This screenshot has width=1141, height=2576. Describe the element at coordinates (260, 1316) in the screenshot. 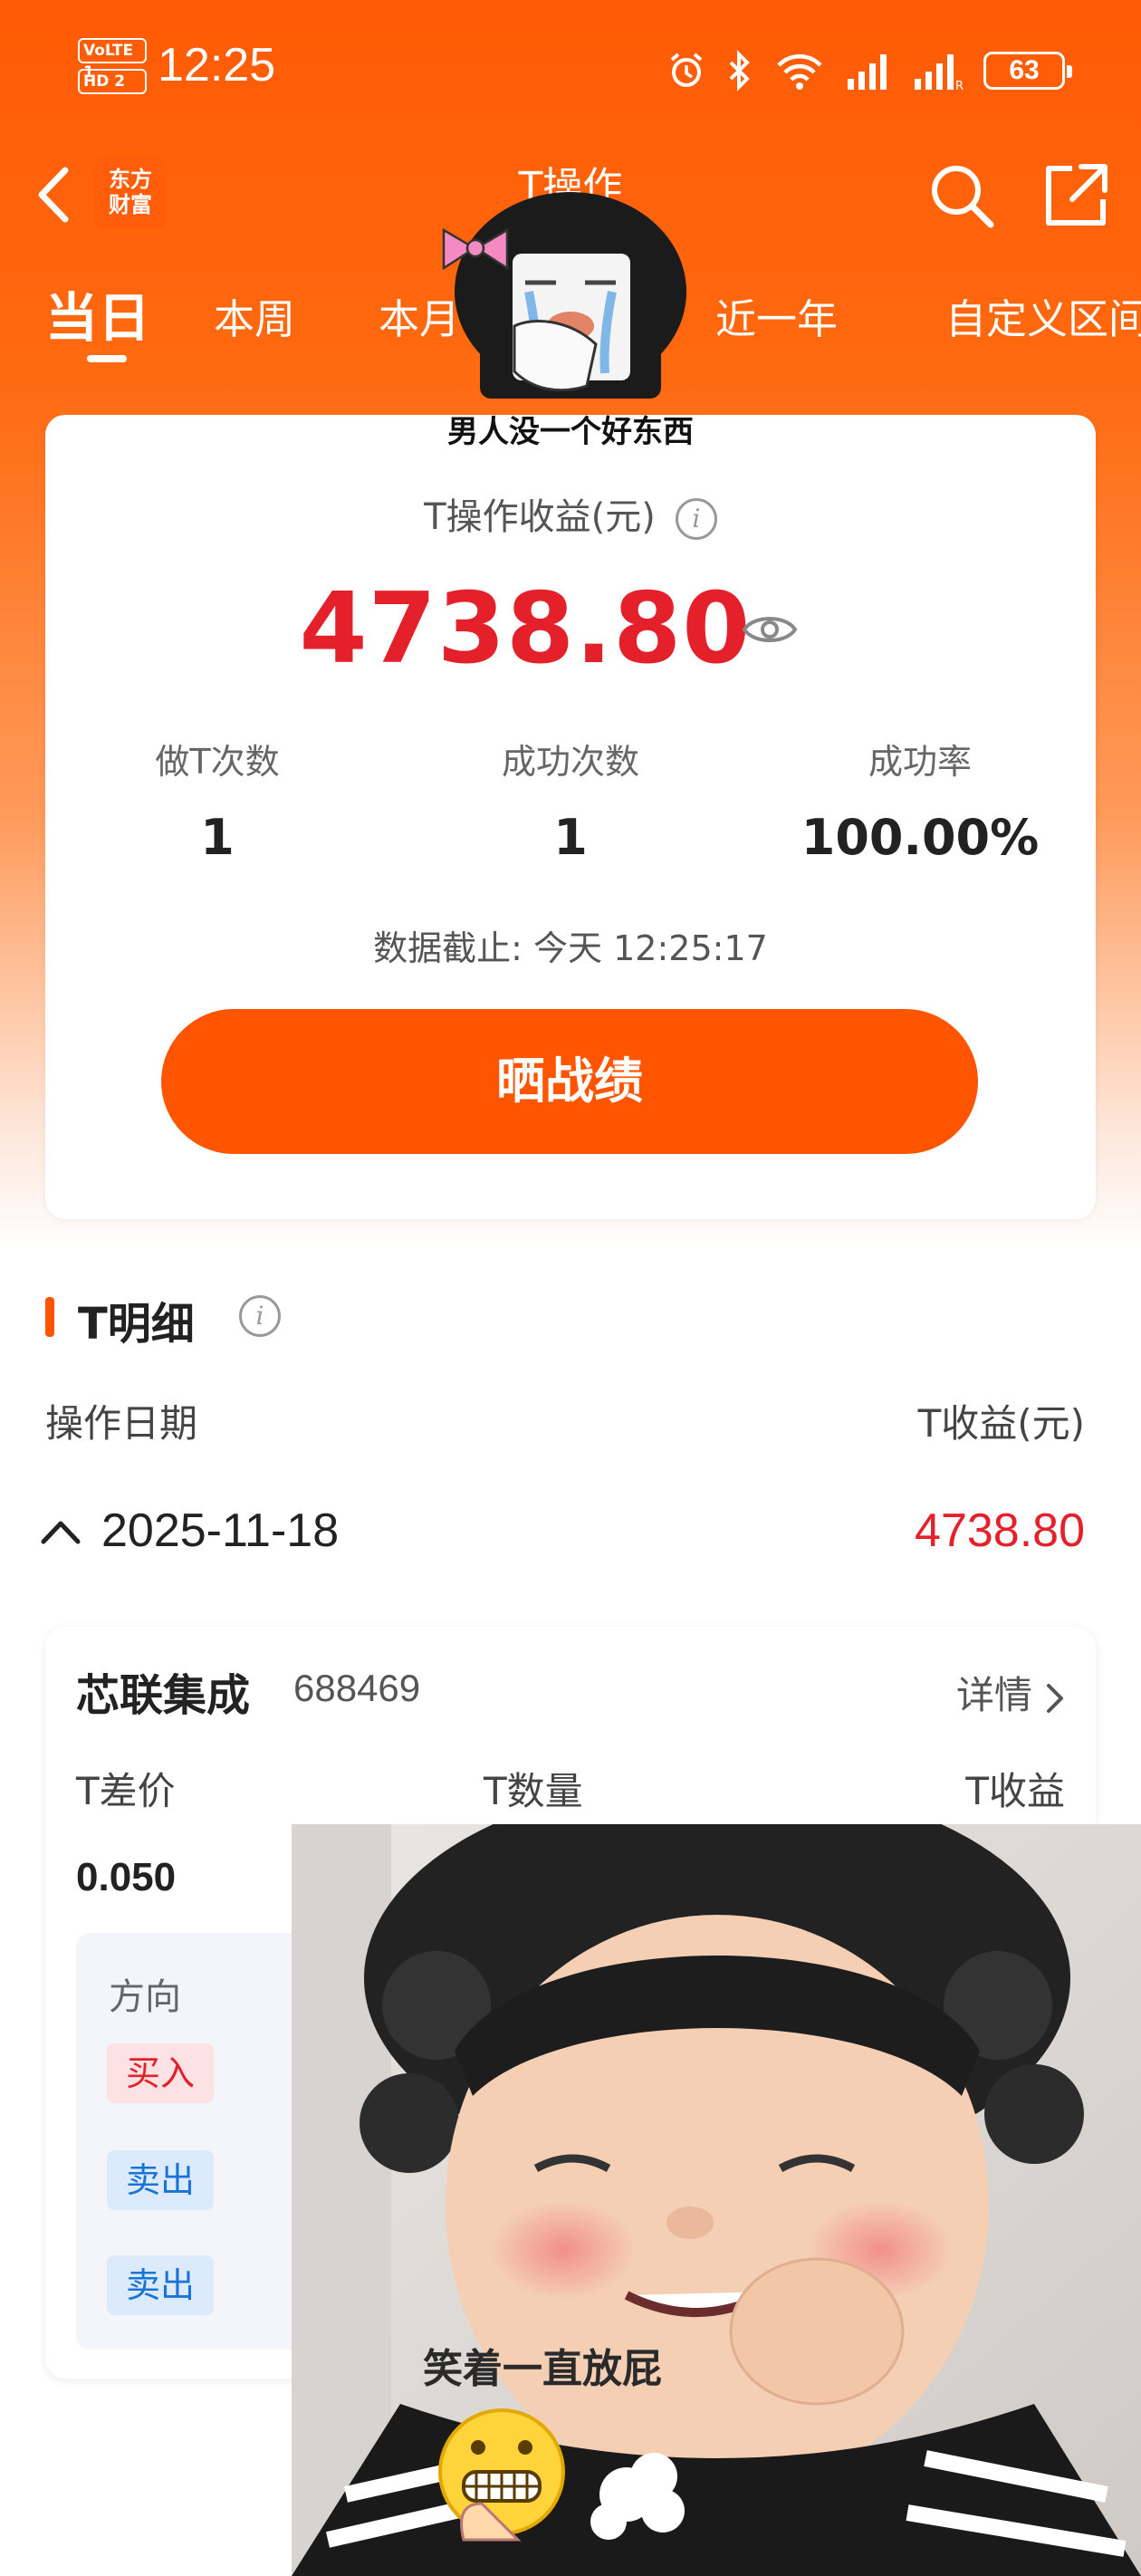

I see `section-info-icon: i` at that location.